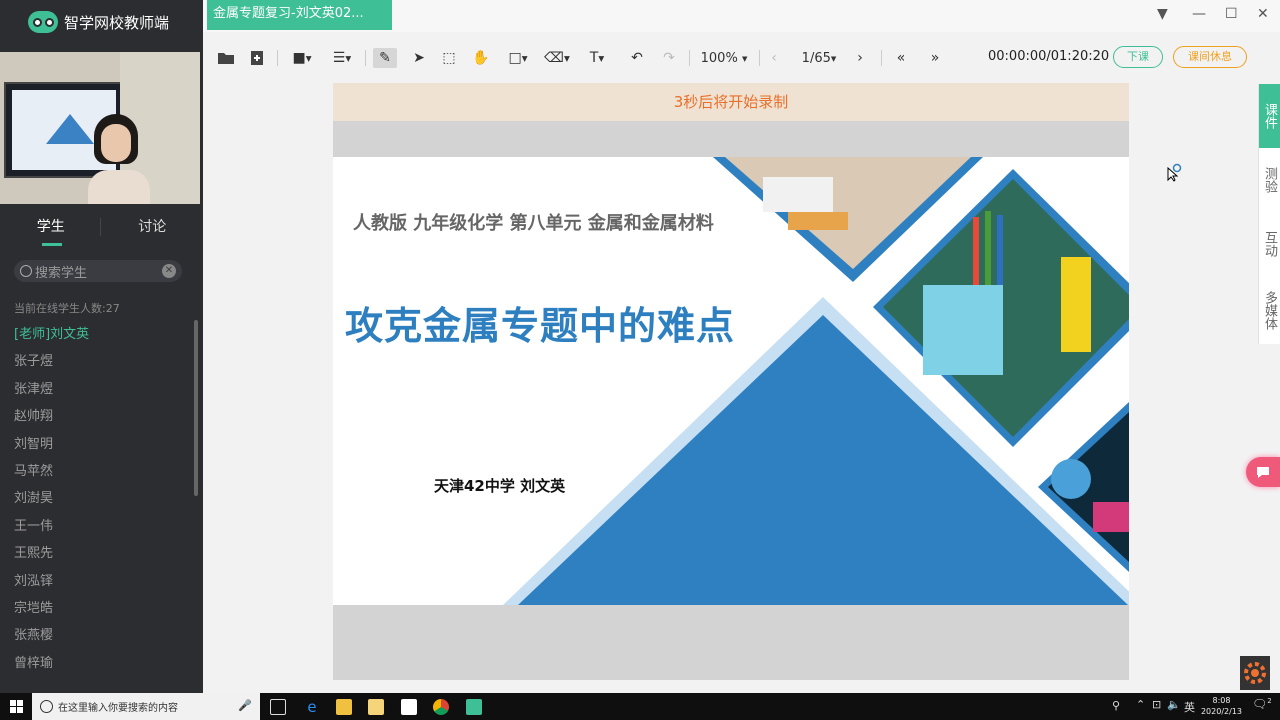  Describe the element at coordinates (51, 583) in the screenshot. I see `list-item: 刘泓铎` at that location.